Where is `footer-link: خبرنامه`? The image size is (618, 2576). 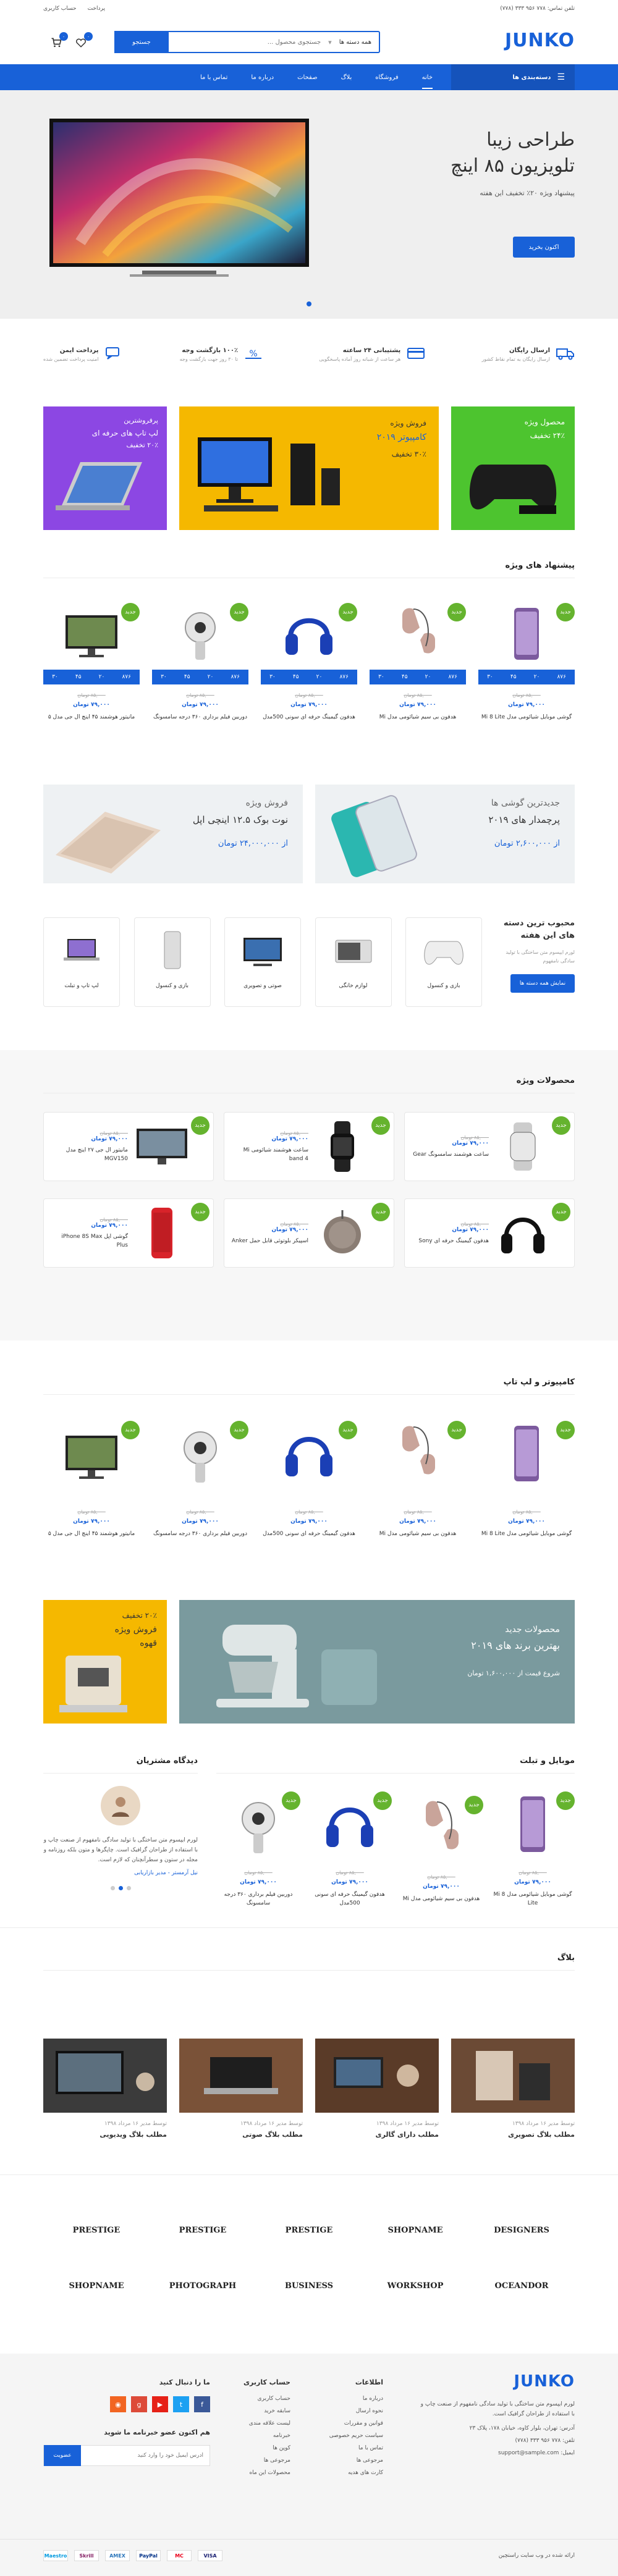
footer-link: خبرنامه is located at coordinates (253, 2436).